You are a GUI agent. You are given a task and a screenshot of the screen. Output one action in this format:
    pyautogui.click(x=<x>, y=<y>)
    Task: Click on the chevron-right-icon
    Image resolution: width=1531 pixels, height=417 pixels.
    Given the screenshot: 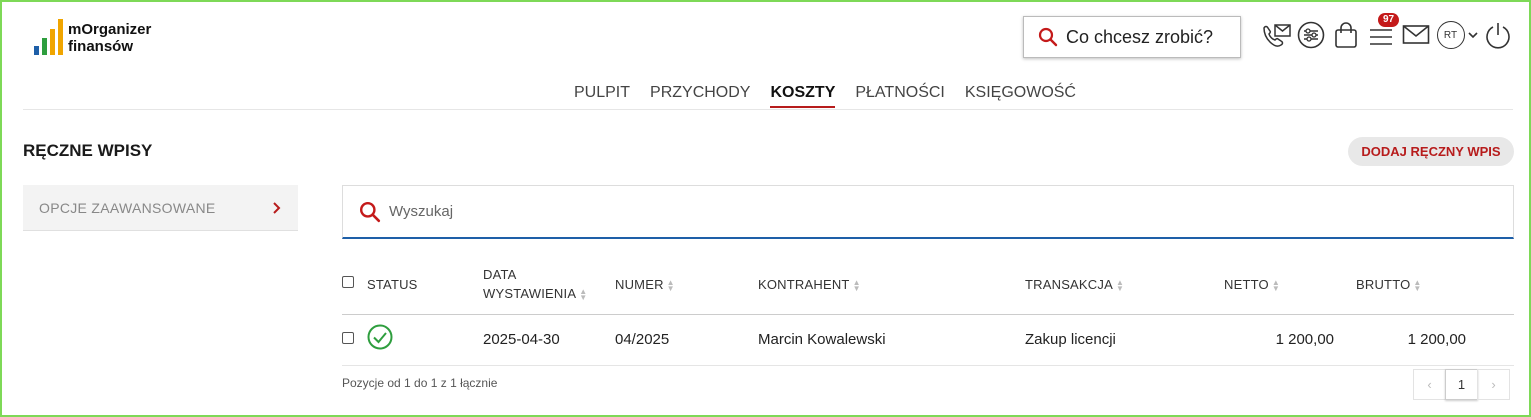 What is the action you would take?
    pyautogui.click(x=277, y=207)
    